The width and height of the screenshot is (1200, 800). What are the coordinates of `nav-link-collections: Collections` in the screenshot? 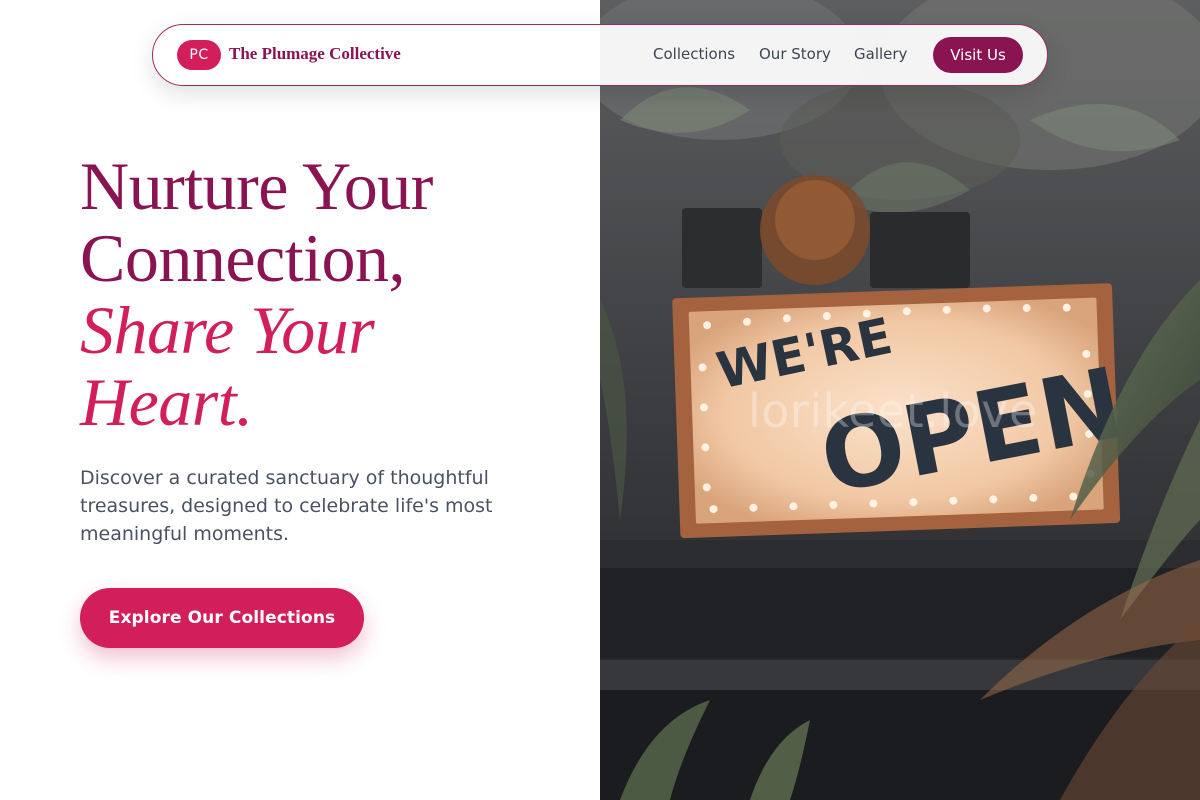 It's located at (694, 54).